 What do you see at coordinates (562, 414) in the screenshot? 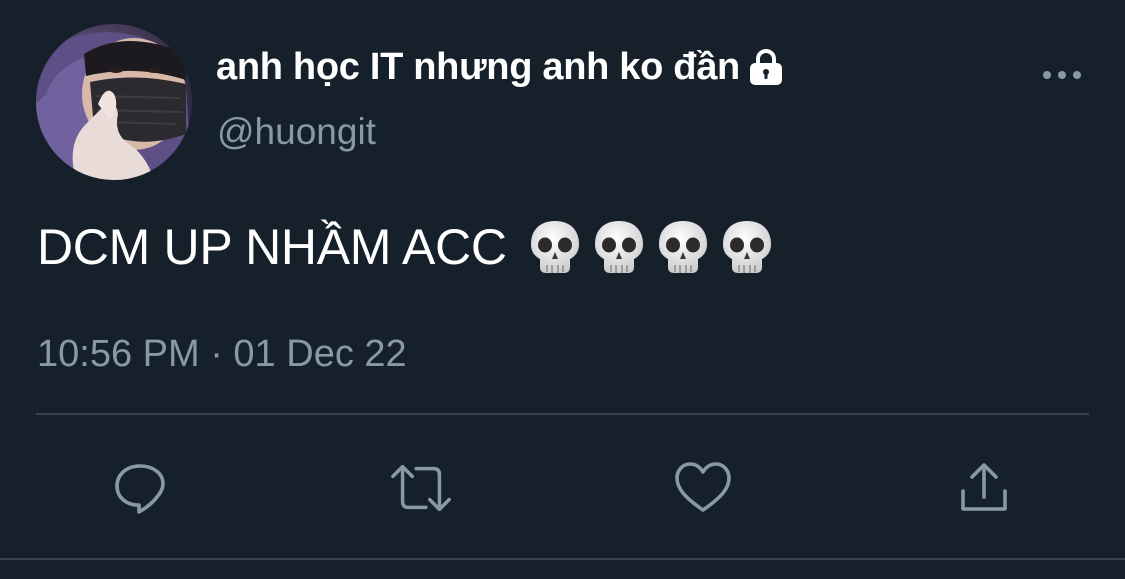
I see `divider` at bounding box center [562, 414].